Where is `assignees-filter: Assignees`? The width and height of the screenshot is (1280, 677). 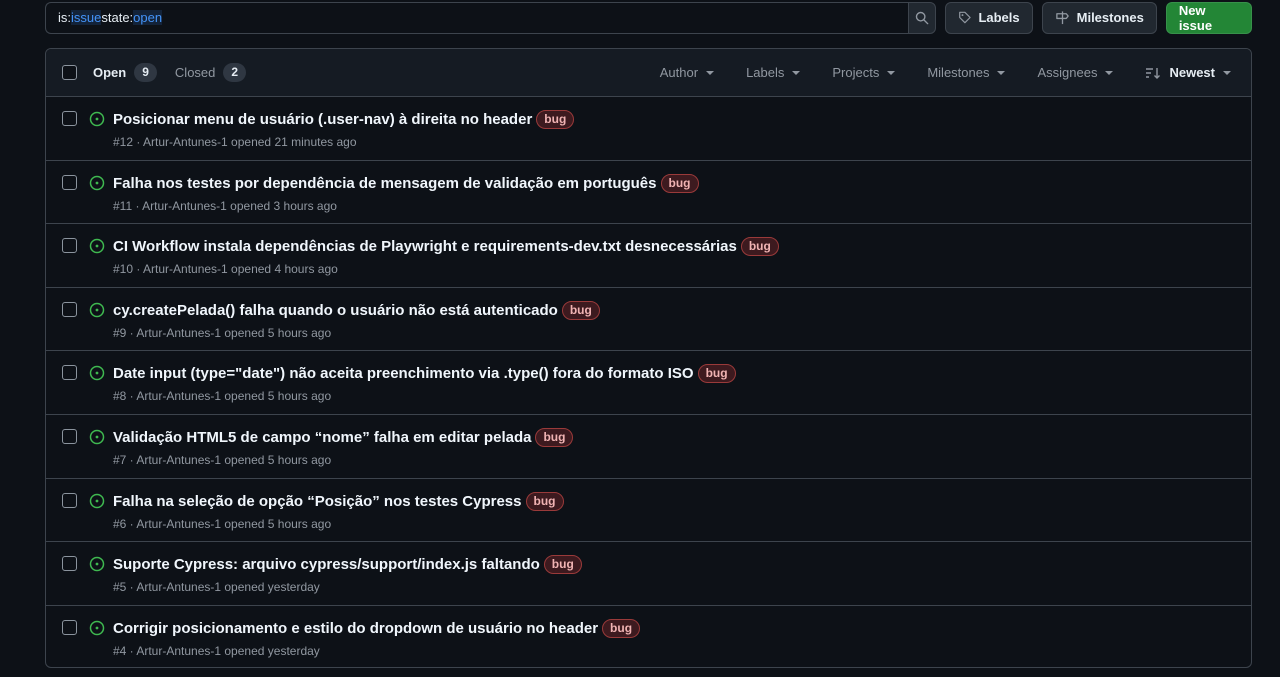 assignees-filter: Assignees is located at coordinates (1075, 72).